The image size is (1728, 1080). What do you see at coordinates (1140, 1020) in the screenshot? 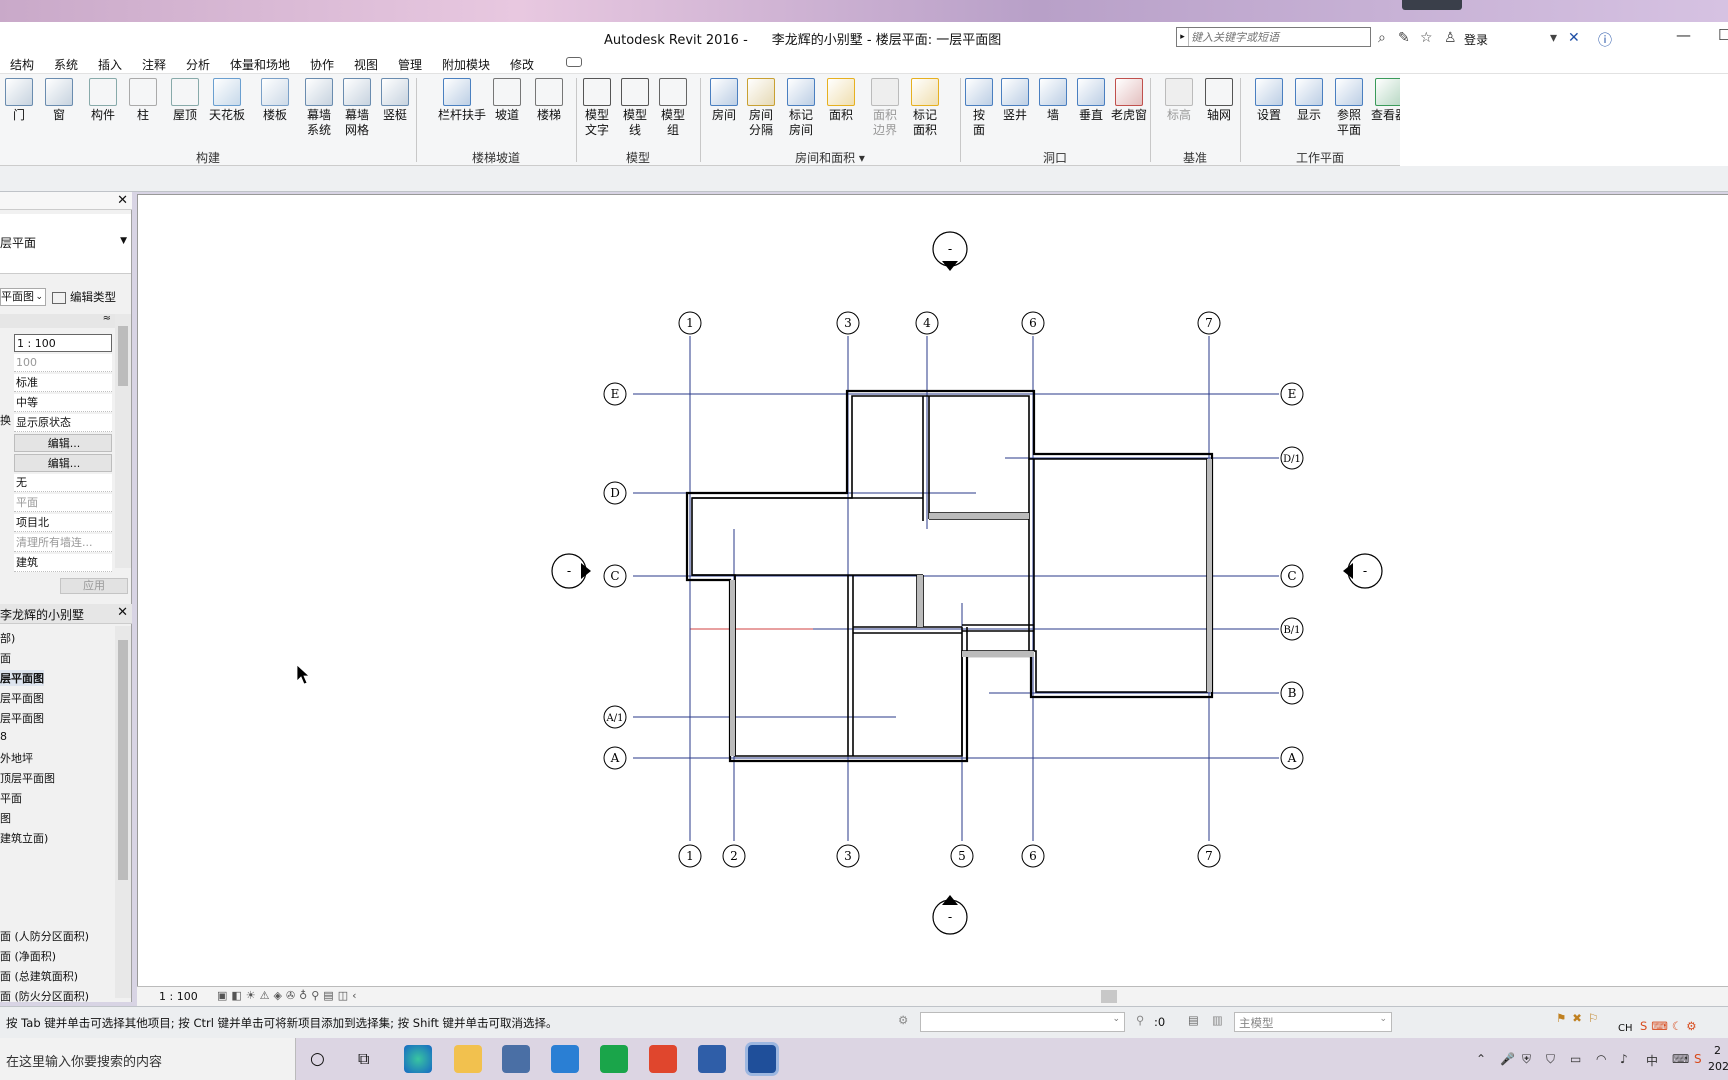
I see `edit-requests-icon: ⚲` at bounding box center [1140, 1020].